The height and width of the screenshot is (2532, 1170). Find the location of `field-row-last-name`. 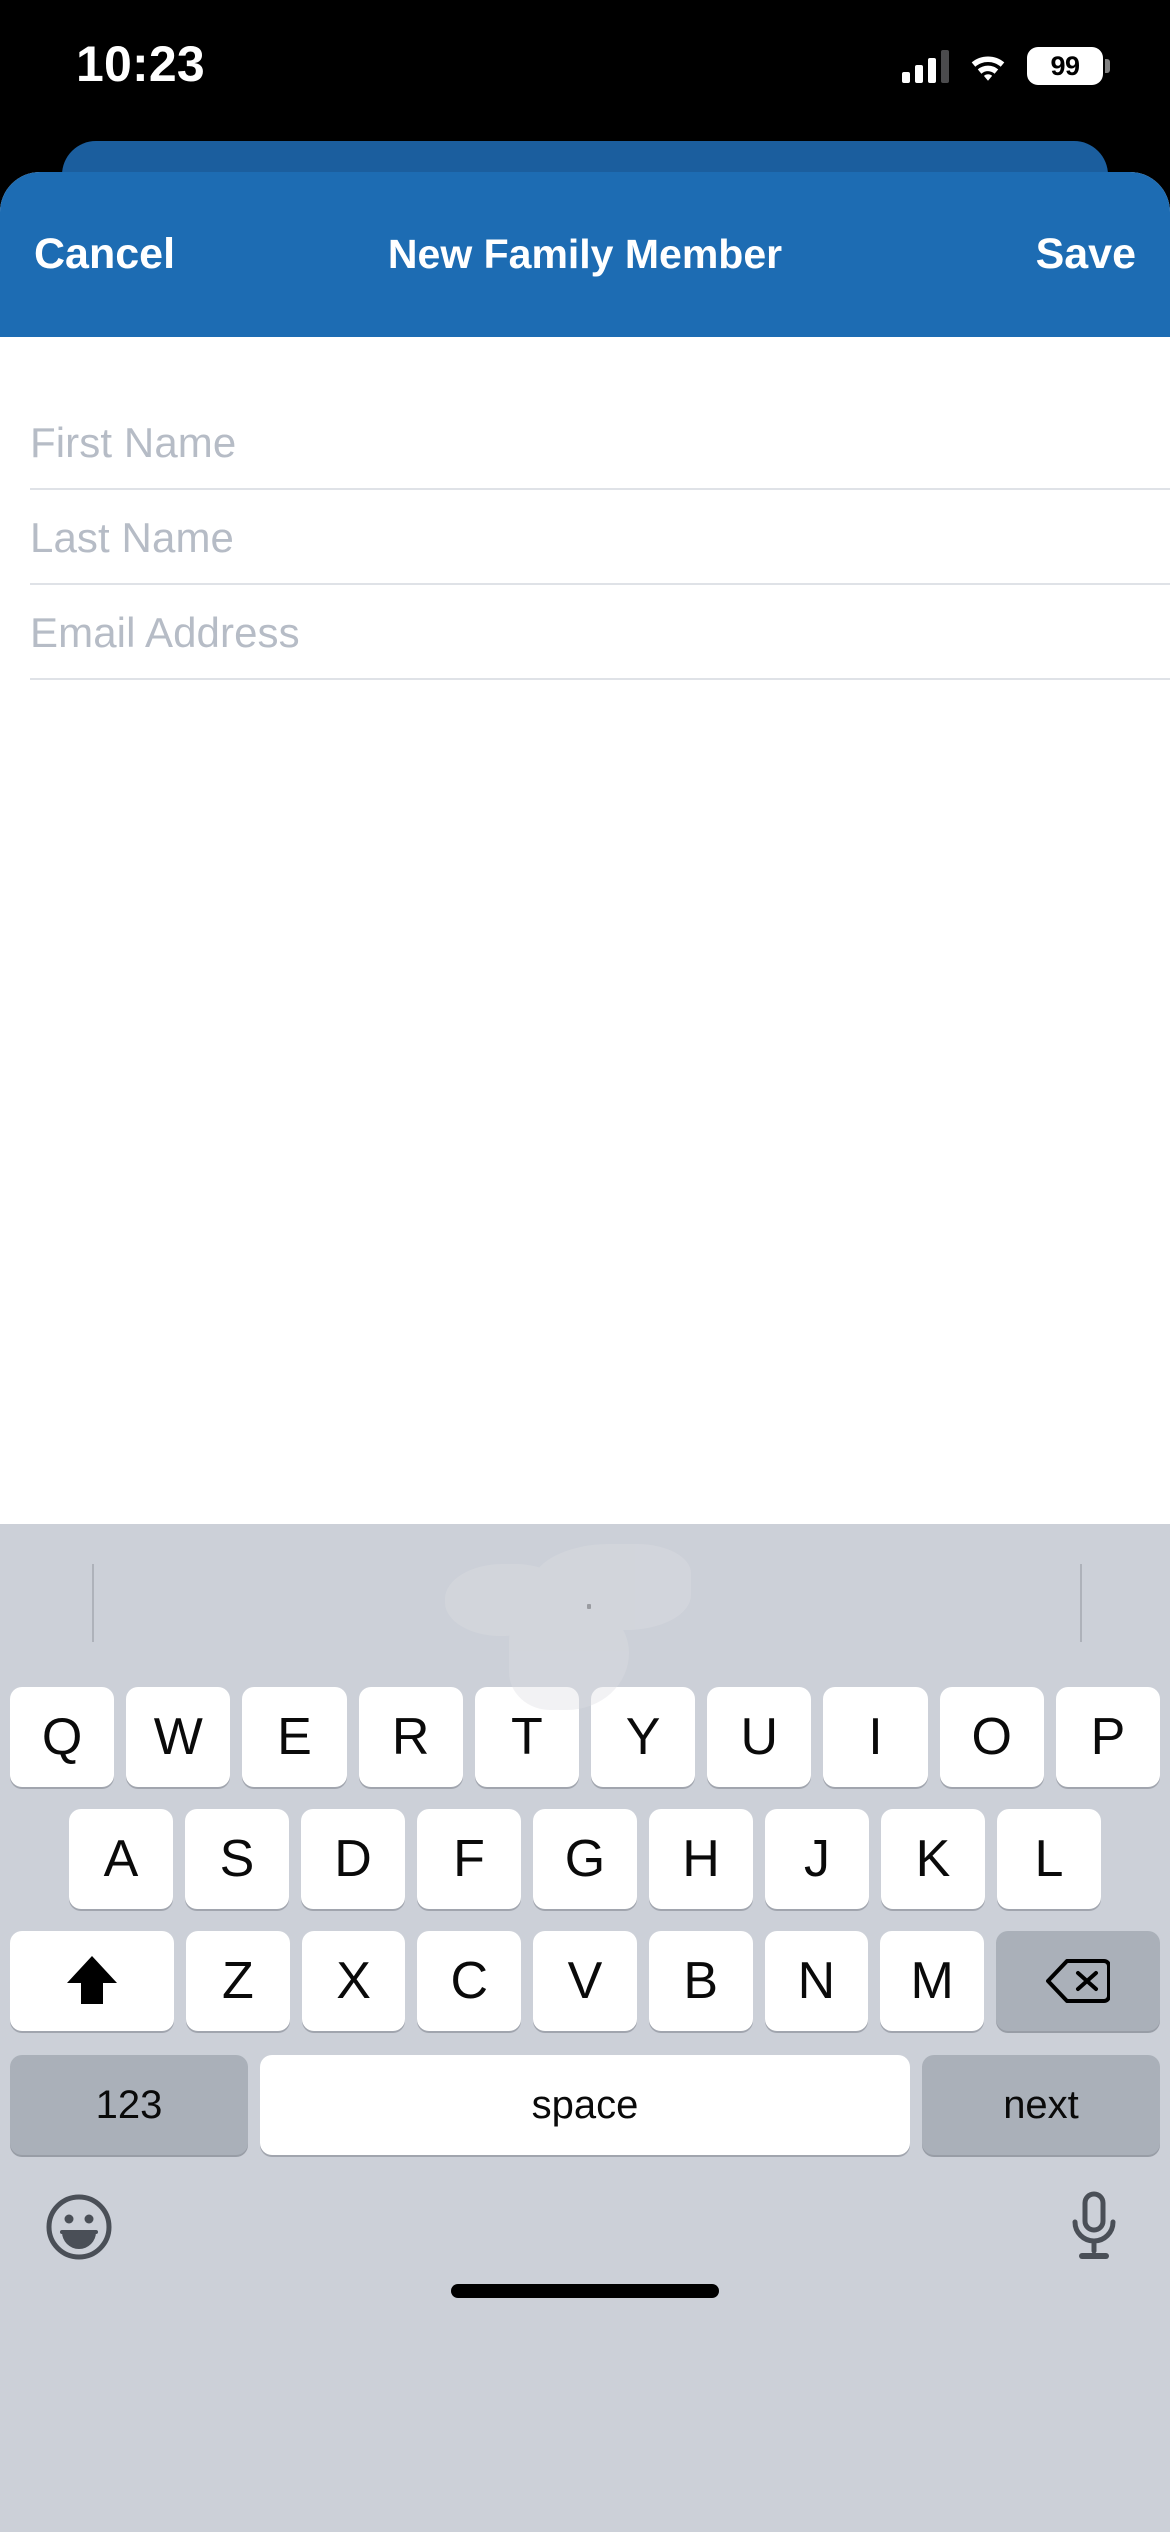

field-row-last-name is located at coordinates (585, 537).